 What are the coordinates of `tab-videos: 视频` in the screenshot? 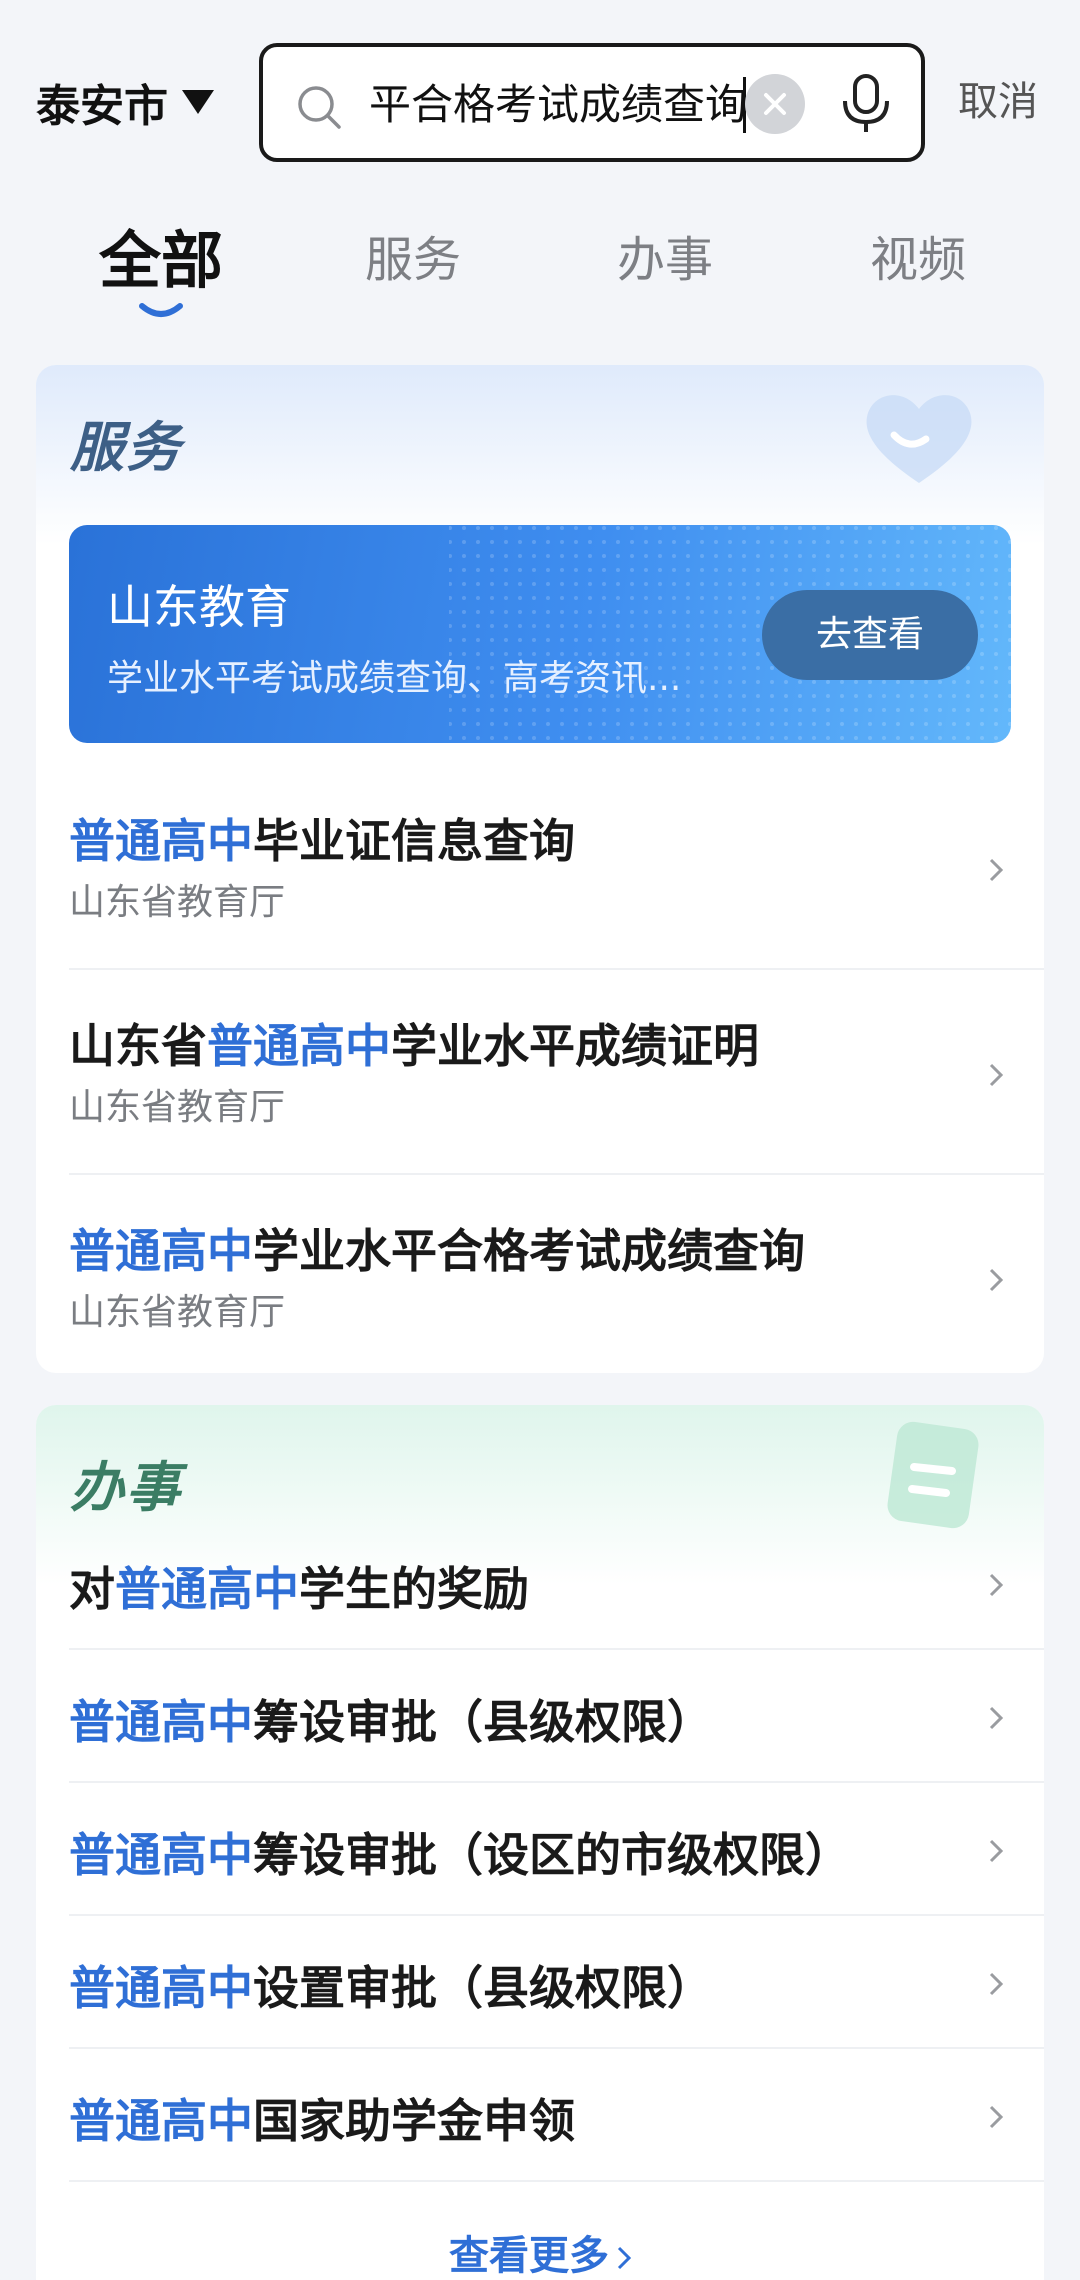 It's located at (918, 255).